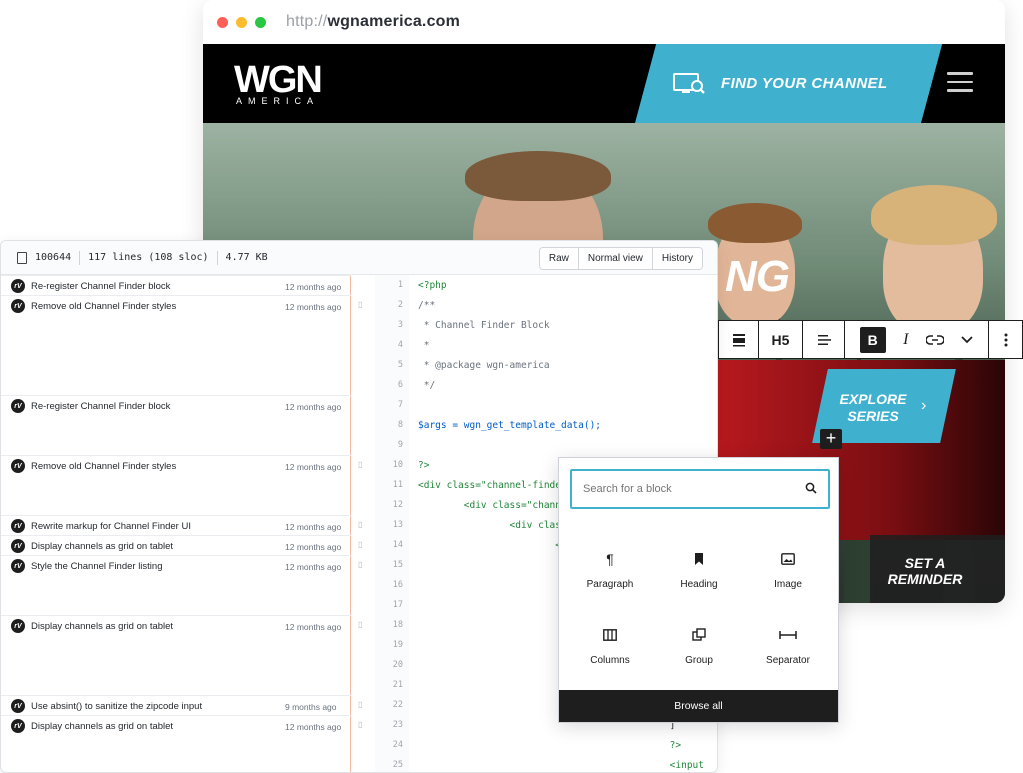  What do you see at coordinates (222, 22) in the screenshot?
I see `close-window-icon` at bounding box center [222, 22].